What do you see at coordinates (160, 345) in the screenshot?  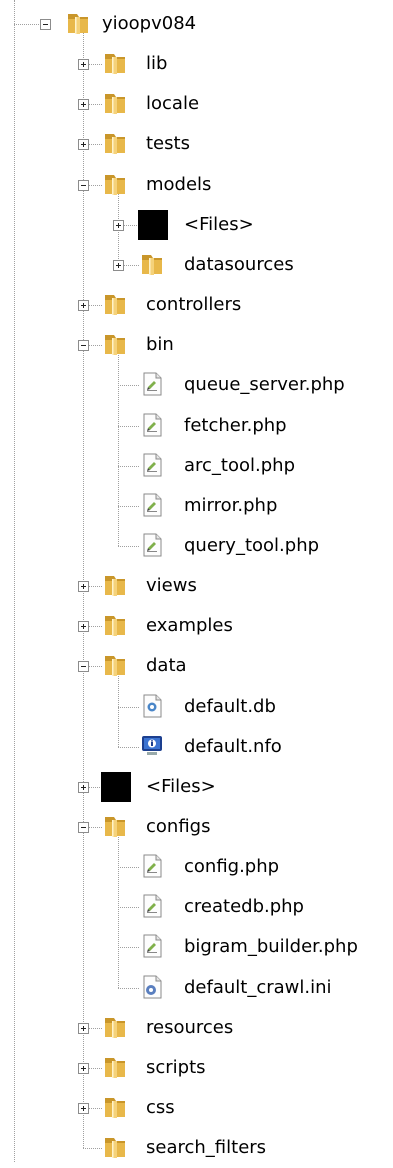 I see `tree-item-label: bin` at bounding box center [160, 345].